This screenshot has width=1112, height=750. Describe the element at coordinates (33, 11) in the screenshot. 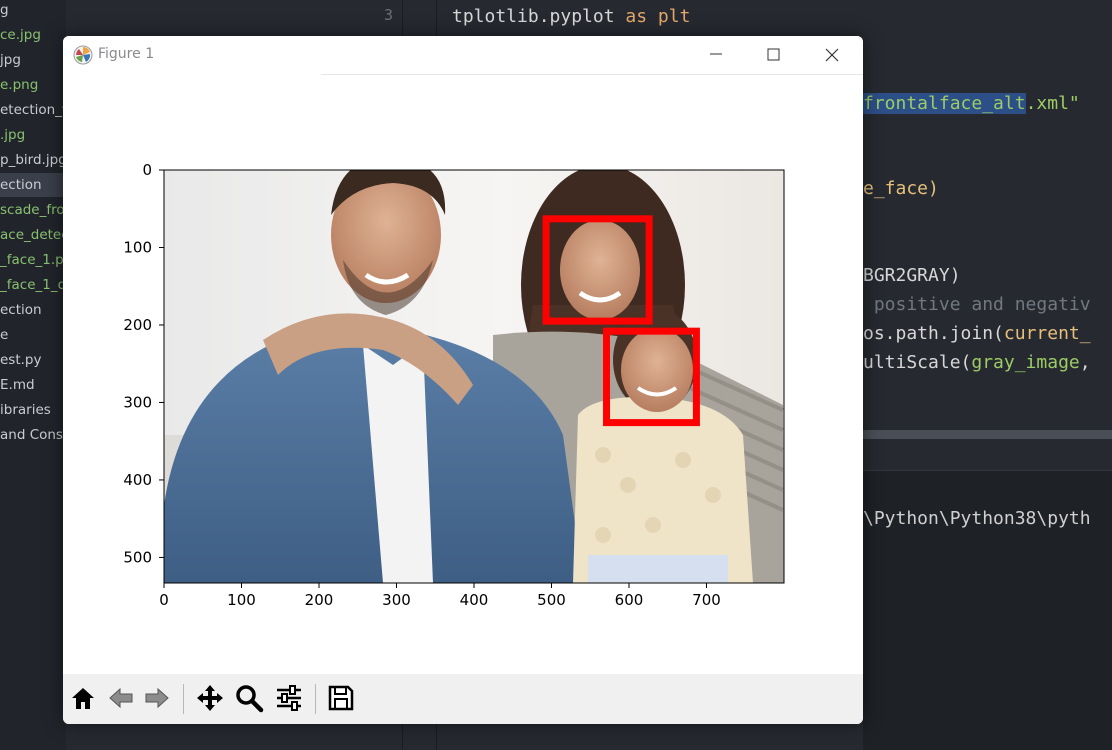

I see `file-tree-item: g` at that location.